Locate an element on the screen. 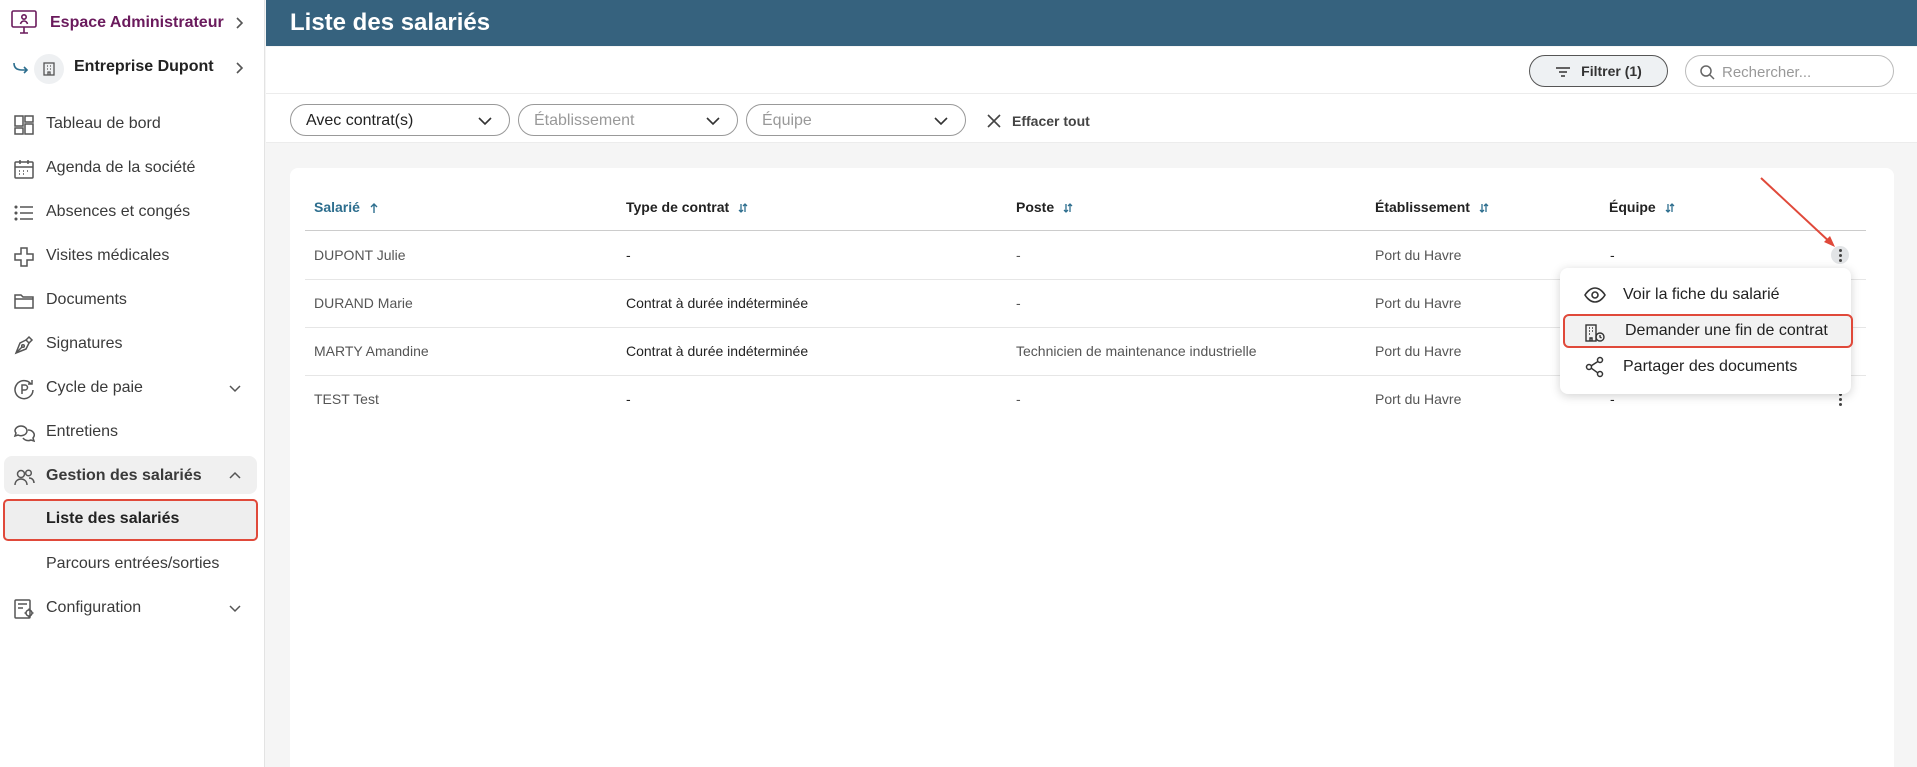 This screenshot has width=1917, height=767. cell-employee: TEST Test is located at coordinates (346, 399).